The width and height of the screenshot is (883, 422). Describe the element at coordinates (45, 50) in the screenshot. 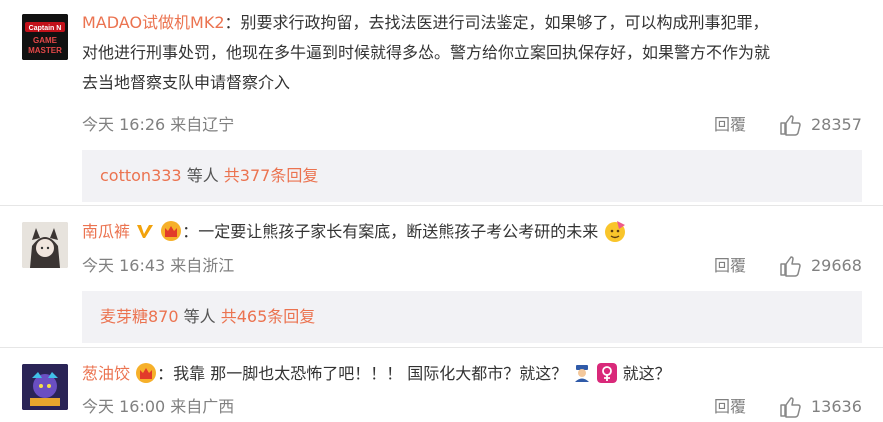

I see `svg-text: MASTER` at that location.